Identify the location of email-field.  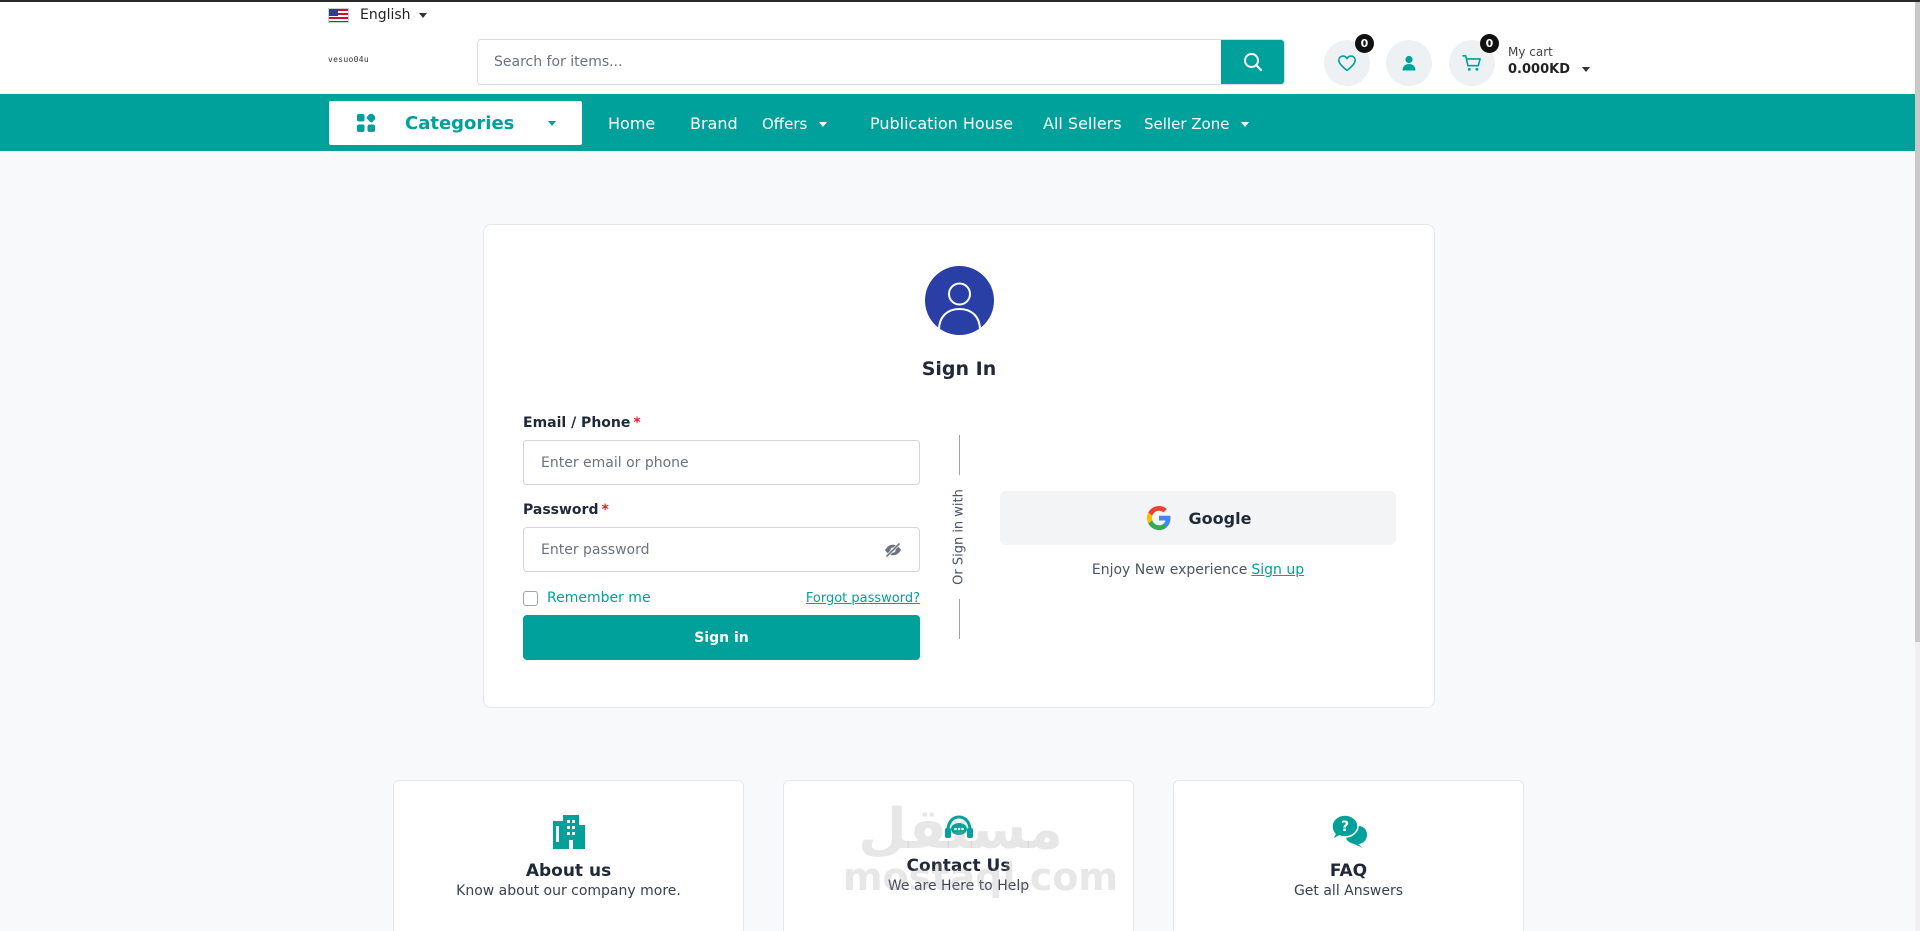
(721, 462).